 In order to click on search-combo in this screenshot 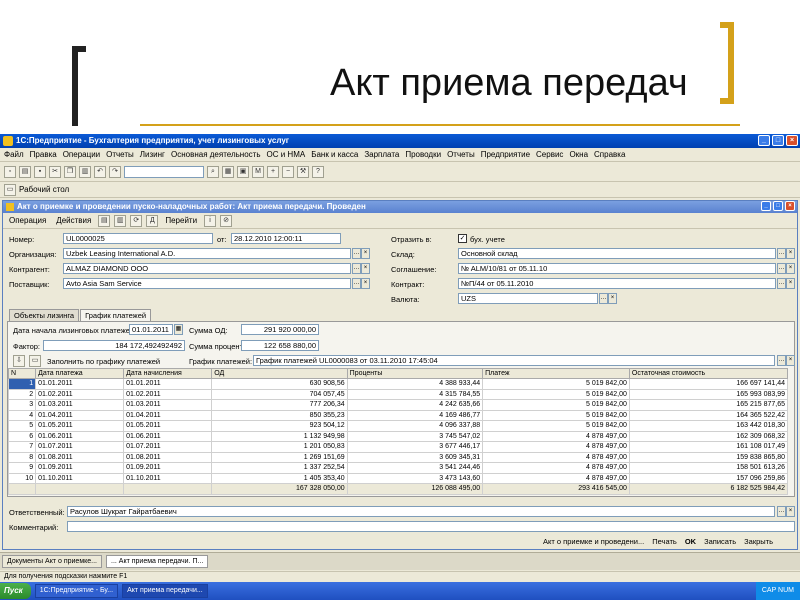, I will do `click(164, 171)`.